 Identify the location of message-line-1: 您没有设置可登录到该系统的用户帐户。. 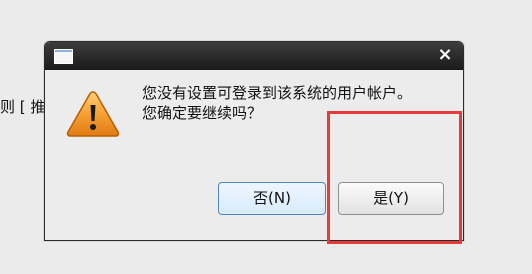
(277, 93).